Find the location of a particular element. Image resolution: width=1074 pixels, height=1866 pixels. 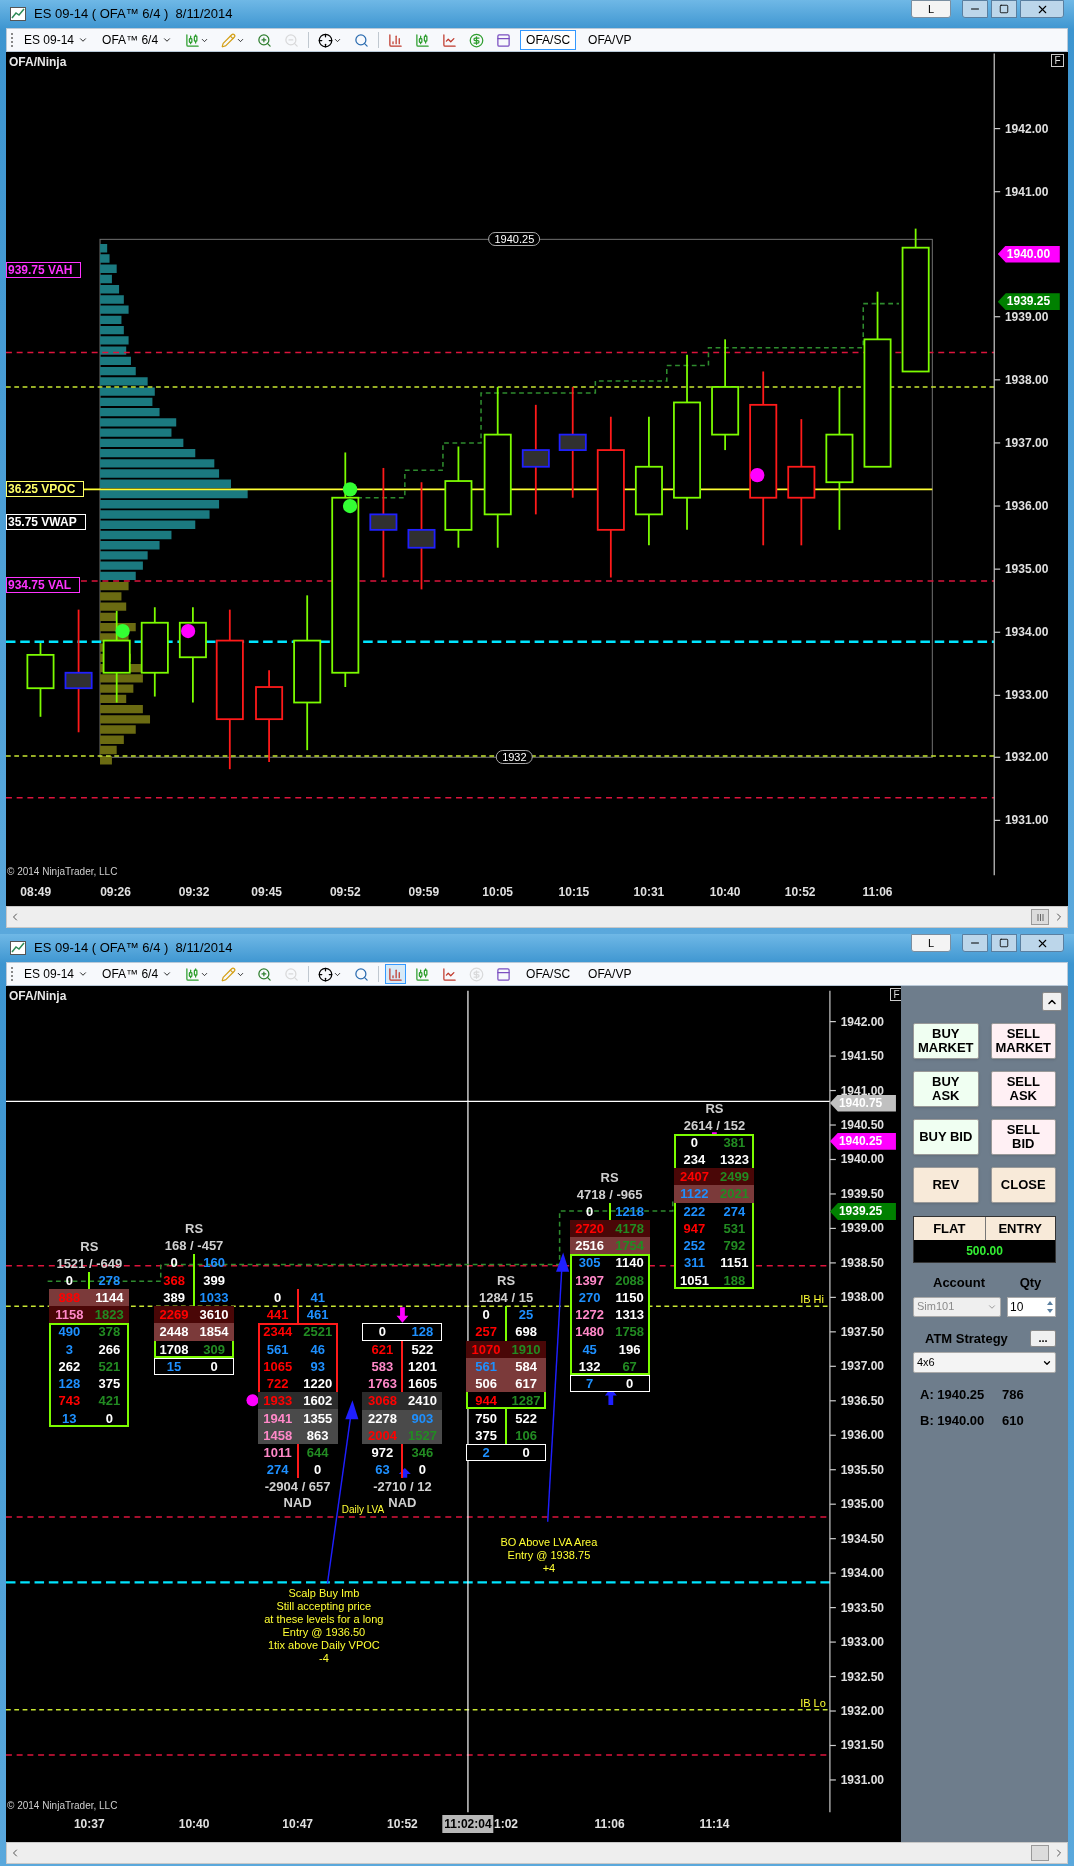

bid-volume: 2344 is located at coordinates (278, 1332).